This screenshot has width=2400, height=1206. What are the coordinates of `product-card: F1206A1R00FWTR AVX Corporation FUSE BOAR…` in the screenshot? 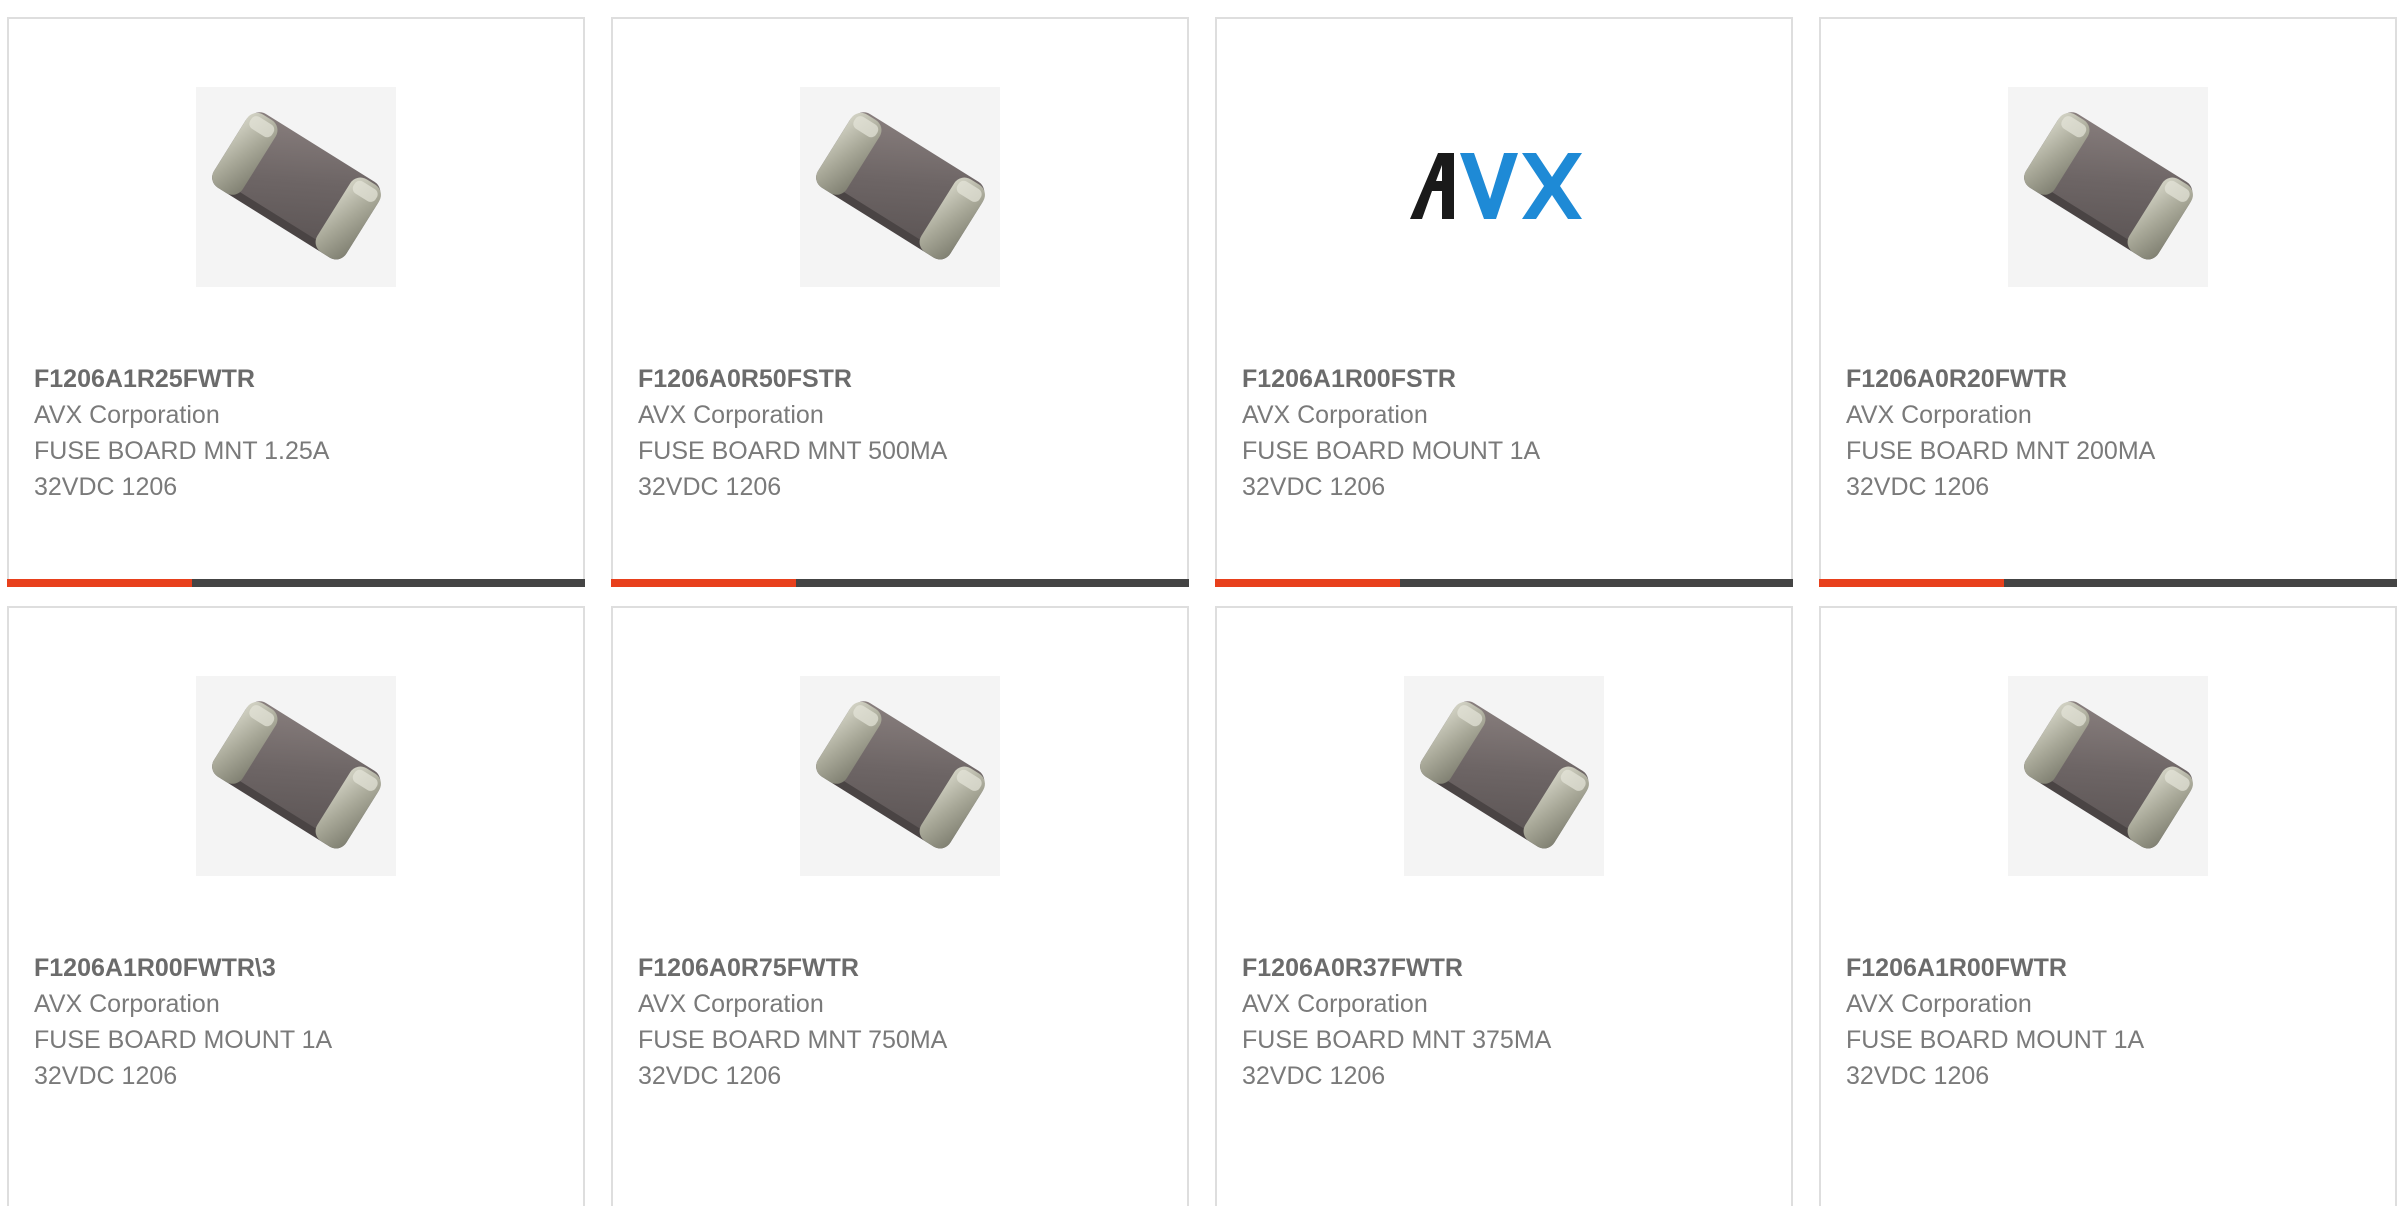 It's located at (2108, 906).